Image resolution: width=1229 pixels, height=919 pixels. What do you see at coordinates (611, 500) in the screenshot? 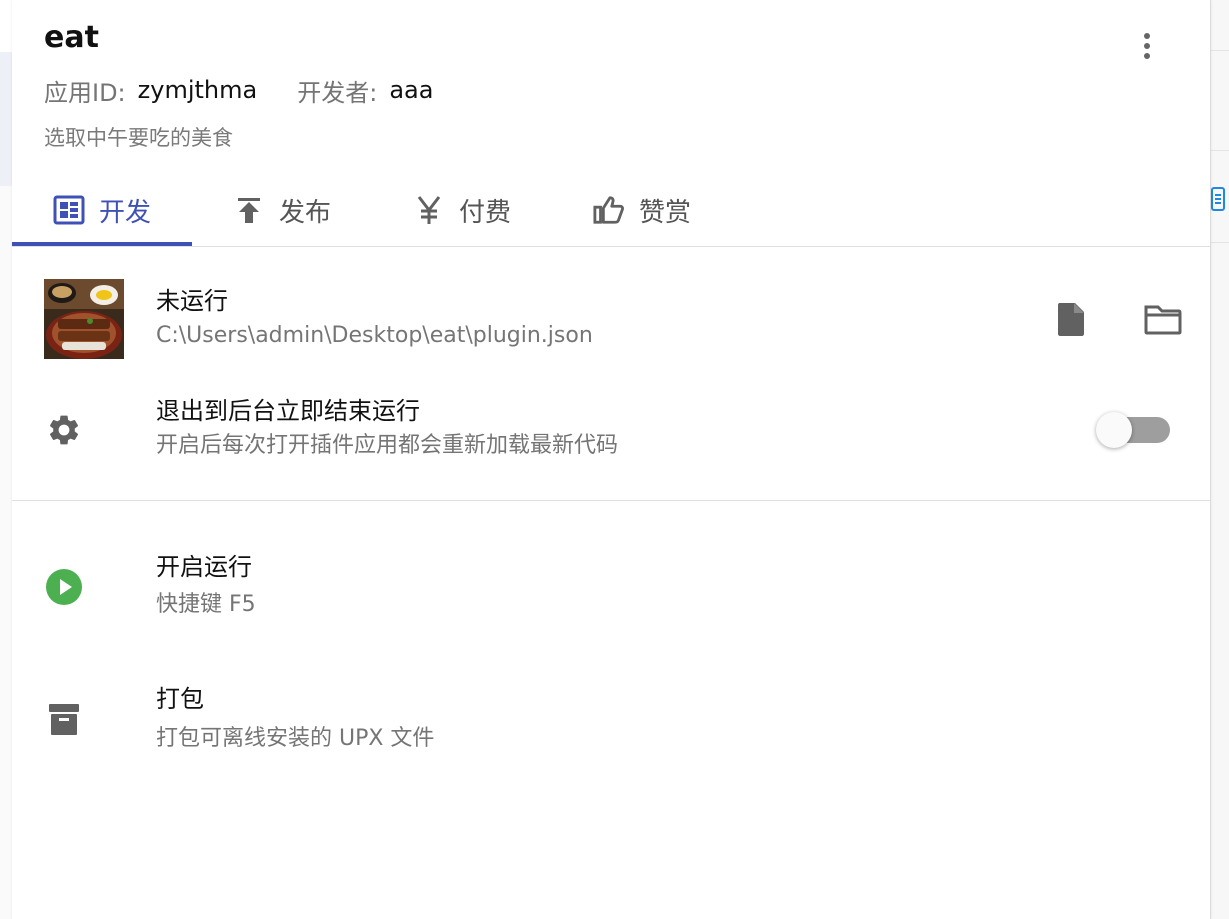
I see `section-divider` at bounding box center [611, 500].